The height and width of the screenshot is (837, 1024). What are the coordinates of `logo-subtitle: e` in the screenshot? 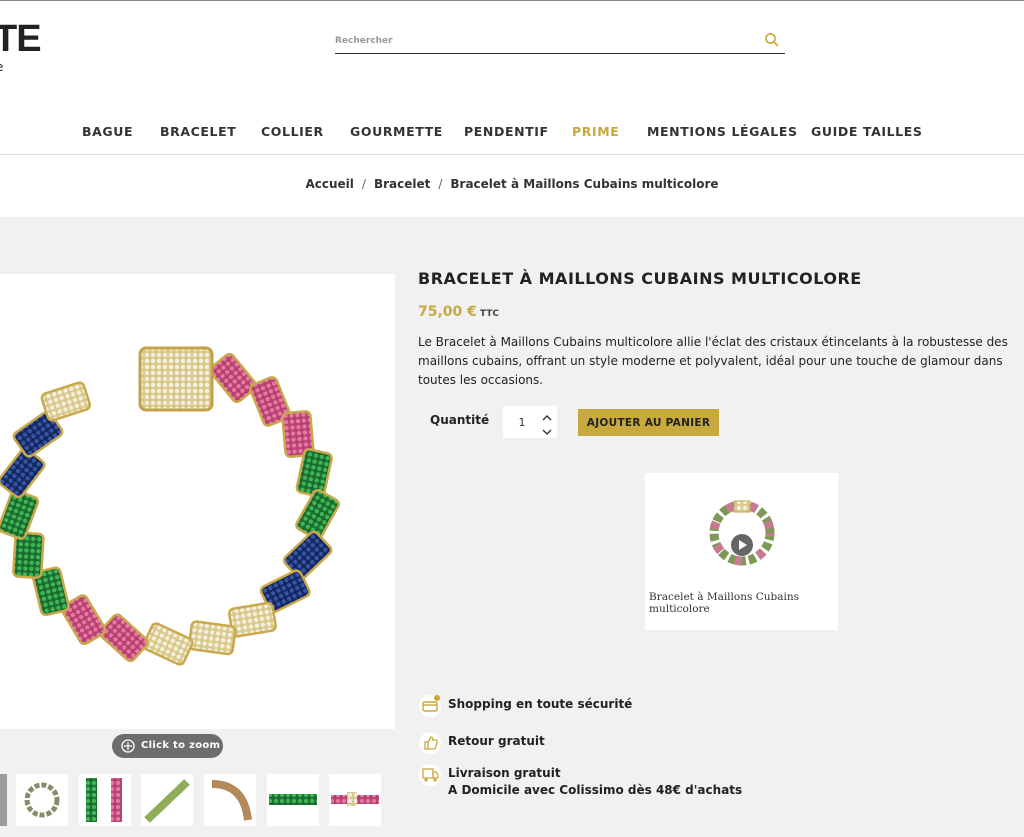 It's located at (1, 67).